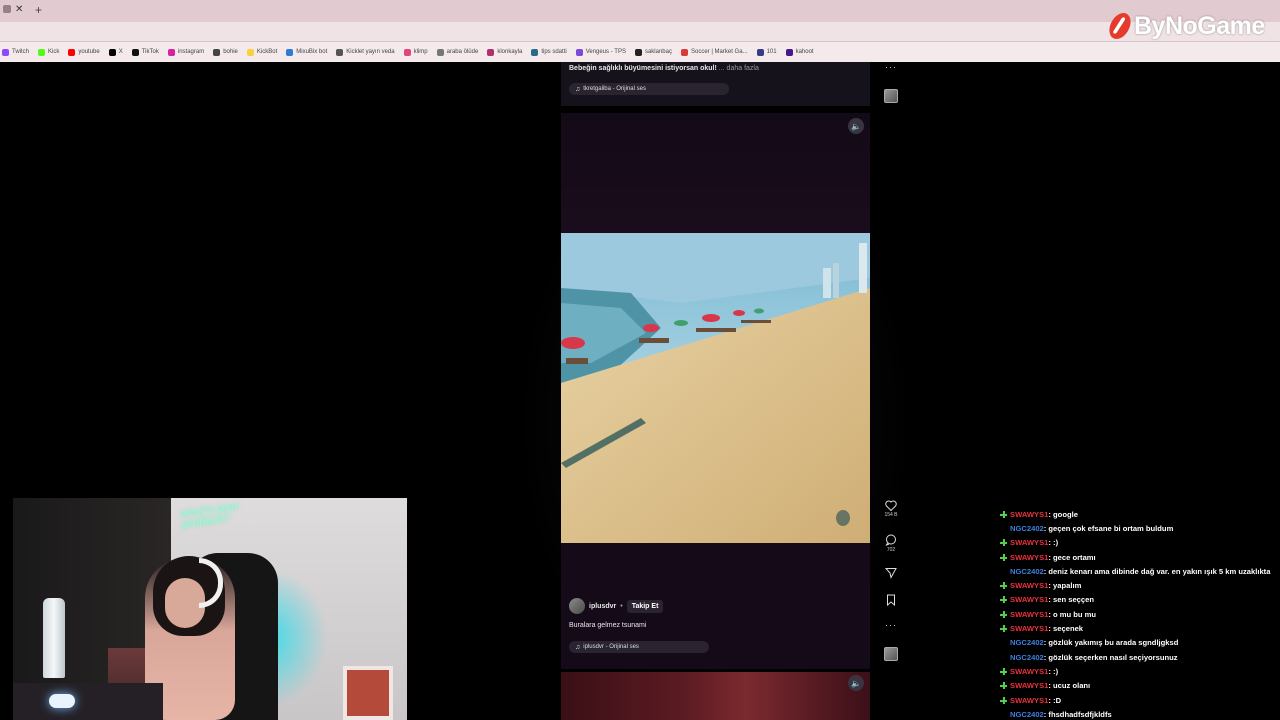  I want to click on bookmark-item: Vengeus - TPS, so click(600, 52).